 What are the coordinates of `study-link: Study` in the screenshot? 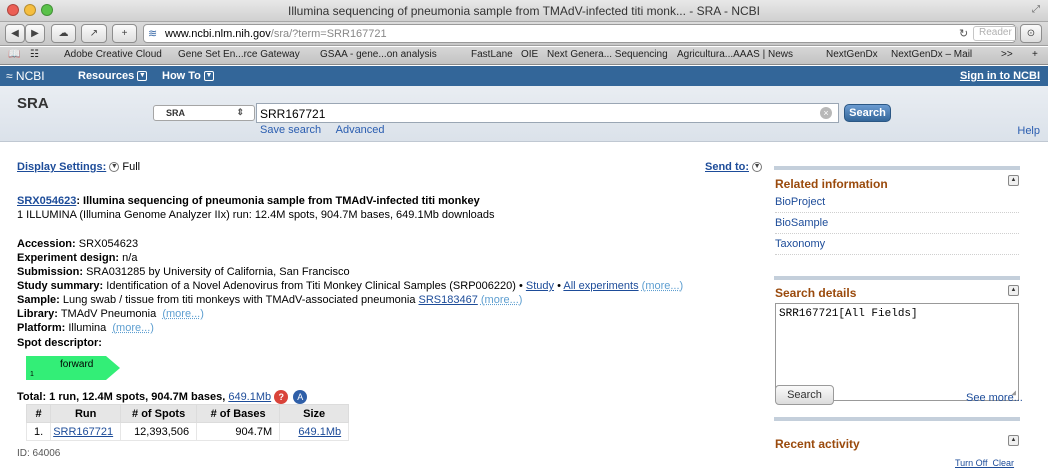 It's located at (540, 286).